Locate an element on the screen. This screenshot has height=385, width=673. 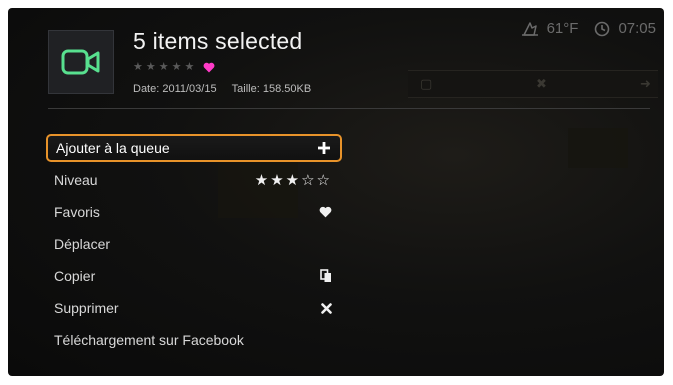
copy-icon is located at coordinates (326, 276).